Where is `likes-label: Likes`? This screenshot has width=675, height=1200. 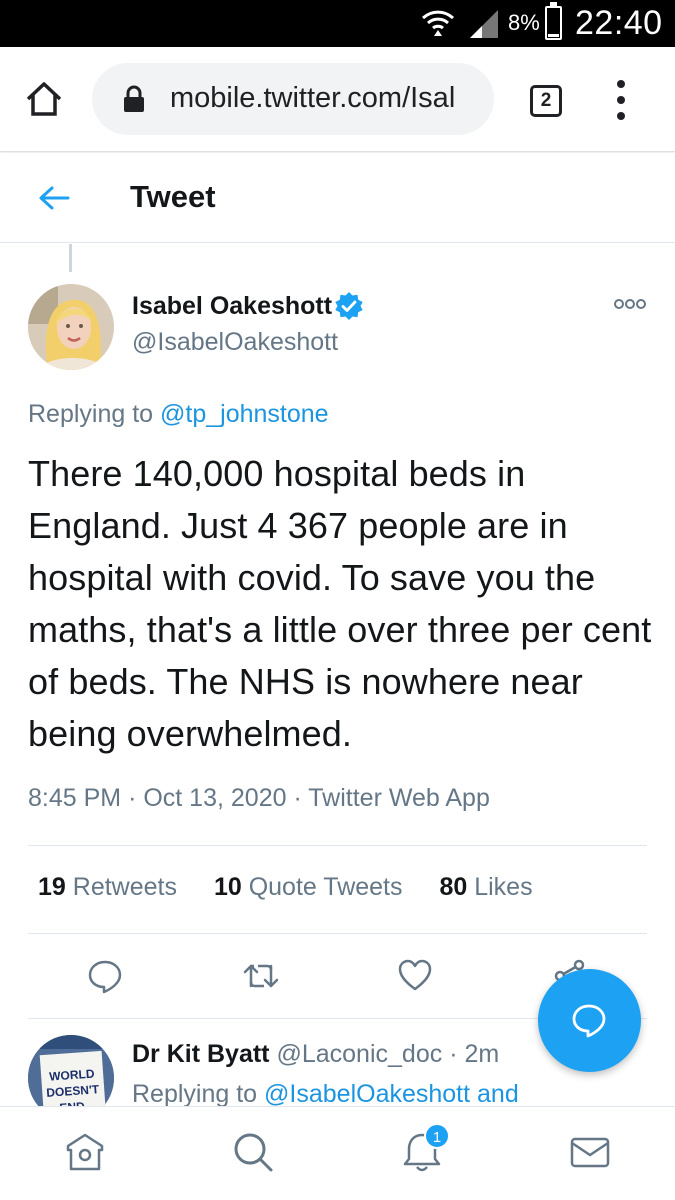 likes-label: Likes is located at coordinates (503, 887).